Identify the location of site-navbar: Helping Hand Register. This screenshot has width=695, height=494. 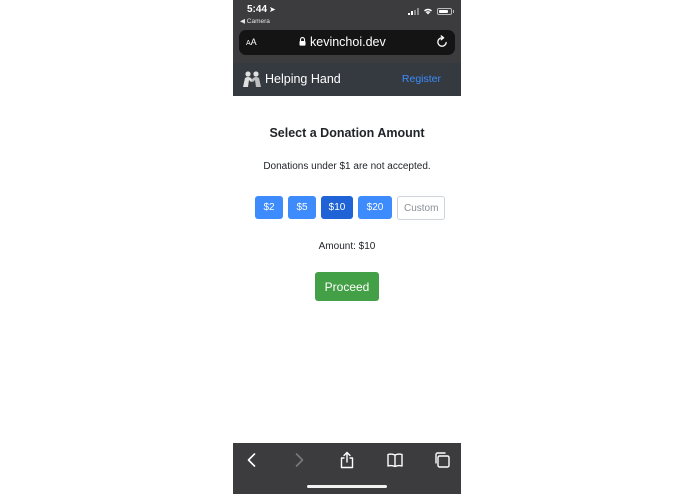
(347, 79).